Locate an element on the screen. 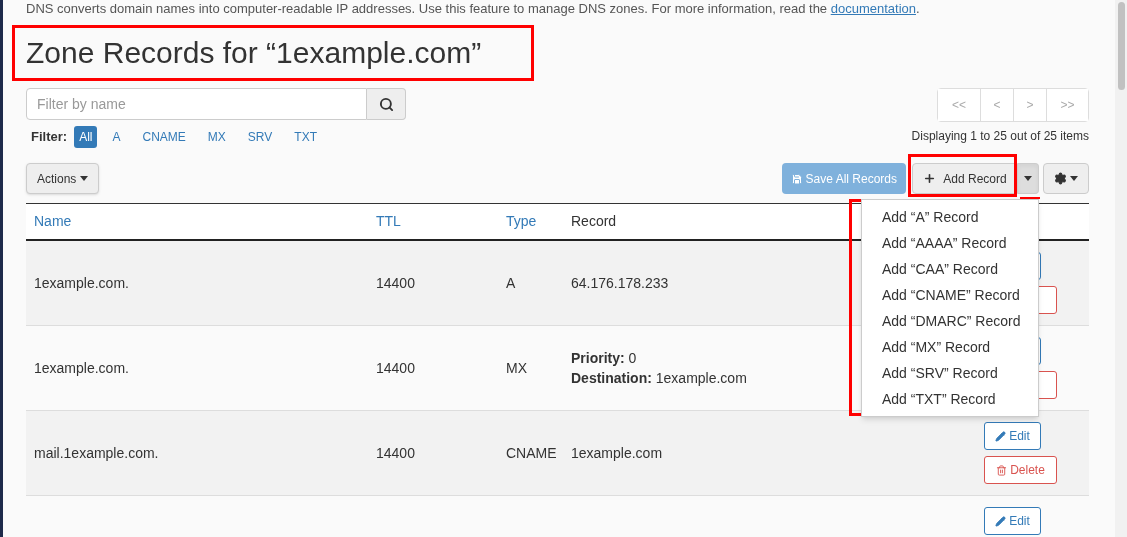  menu-item: Add “SRV” Record is located at coordinates (950, 373).